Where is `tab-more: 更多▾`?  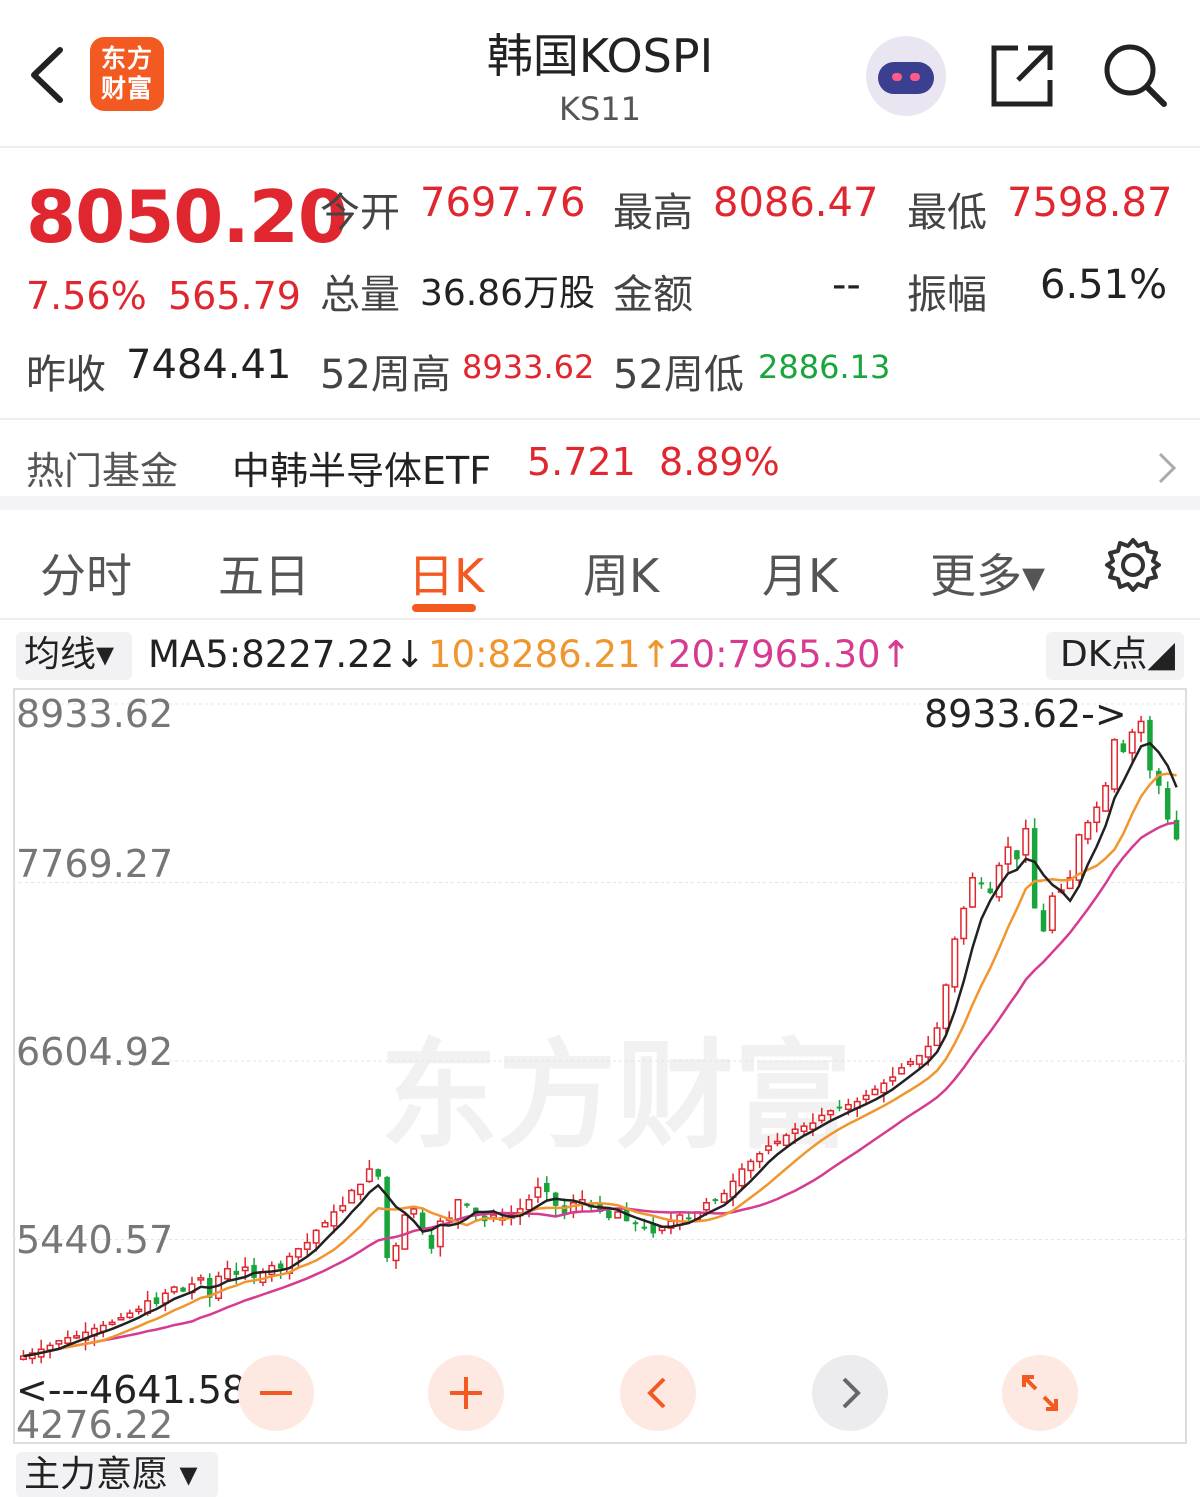
tab-more: 更多▾ is located at coordinates (987, 573).